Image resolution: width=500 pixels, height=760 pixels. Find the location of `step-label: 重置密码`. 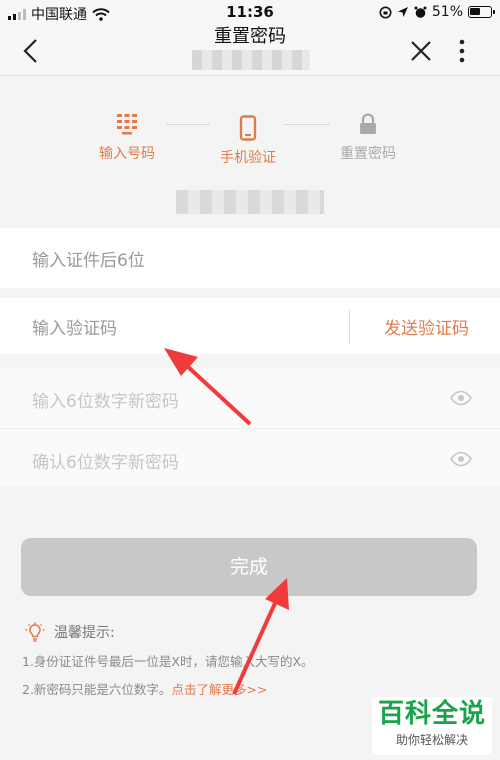

step-label: 重置密码 is located at coordinates (368, 154).